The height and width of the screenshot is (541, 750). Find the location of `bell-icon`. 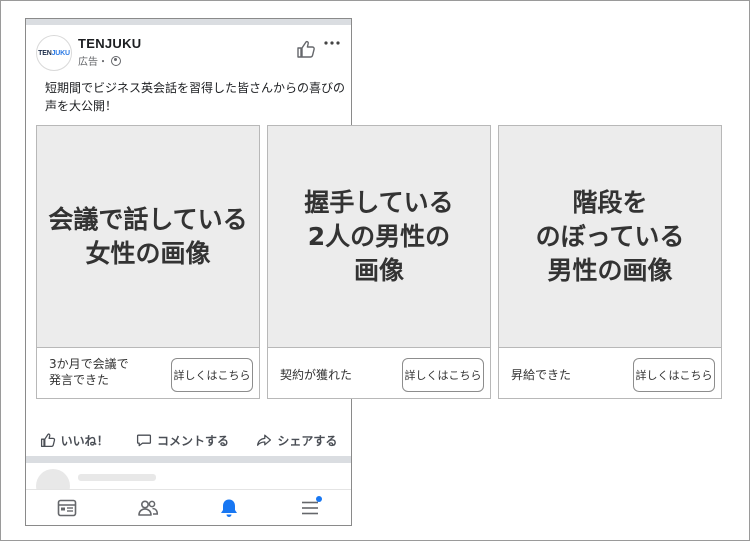

bell-icon is located at coordinates (229, 508).